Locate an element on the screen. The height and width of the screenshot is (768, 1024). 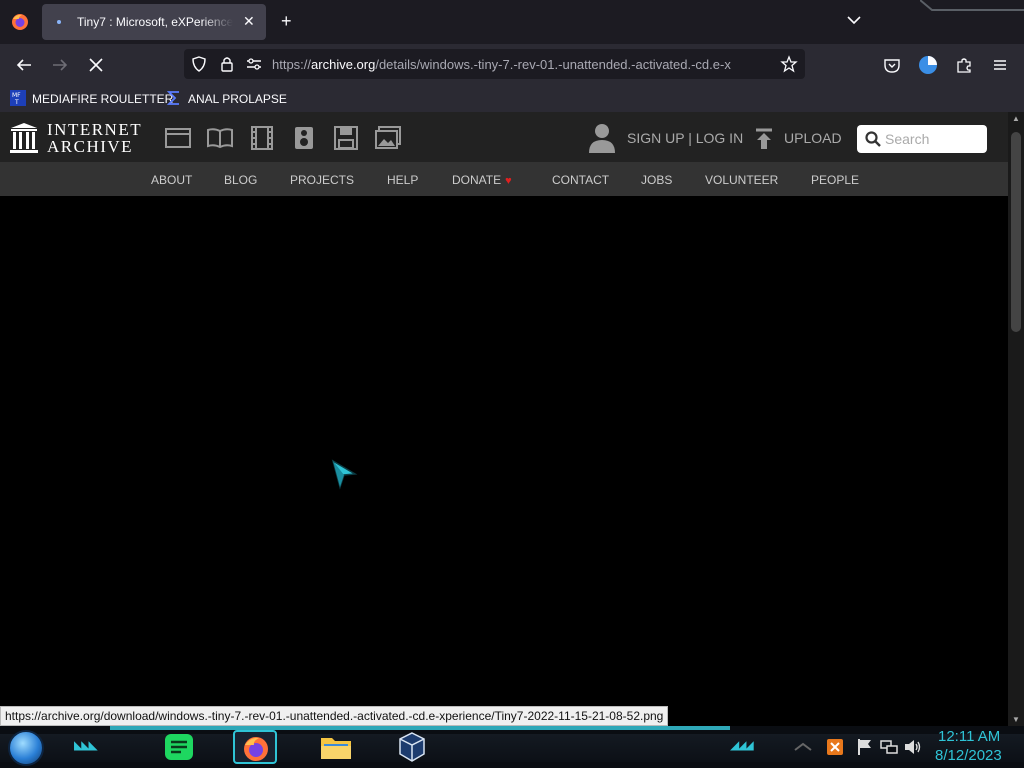
bookmark-label: MEDIAFIRE ROULETTER is located at coordinates (103, 99).